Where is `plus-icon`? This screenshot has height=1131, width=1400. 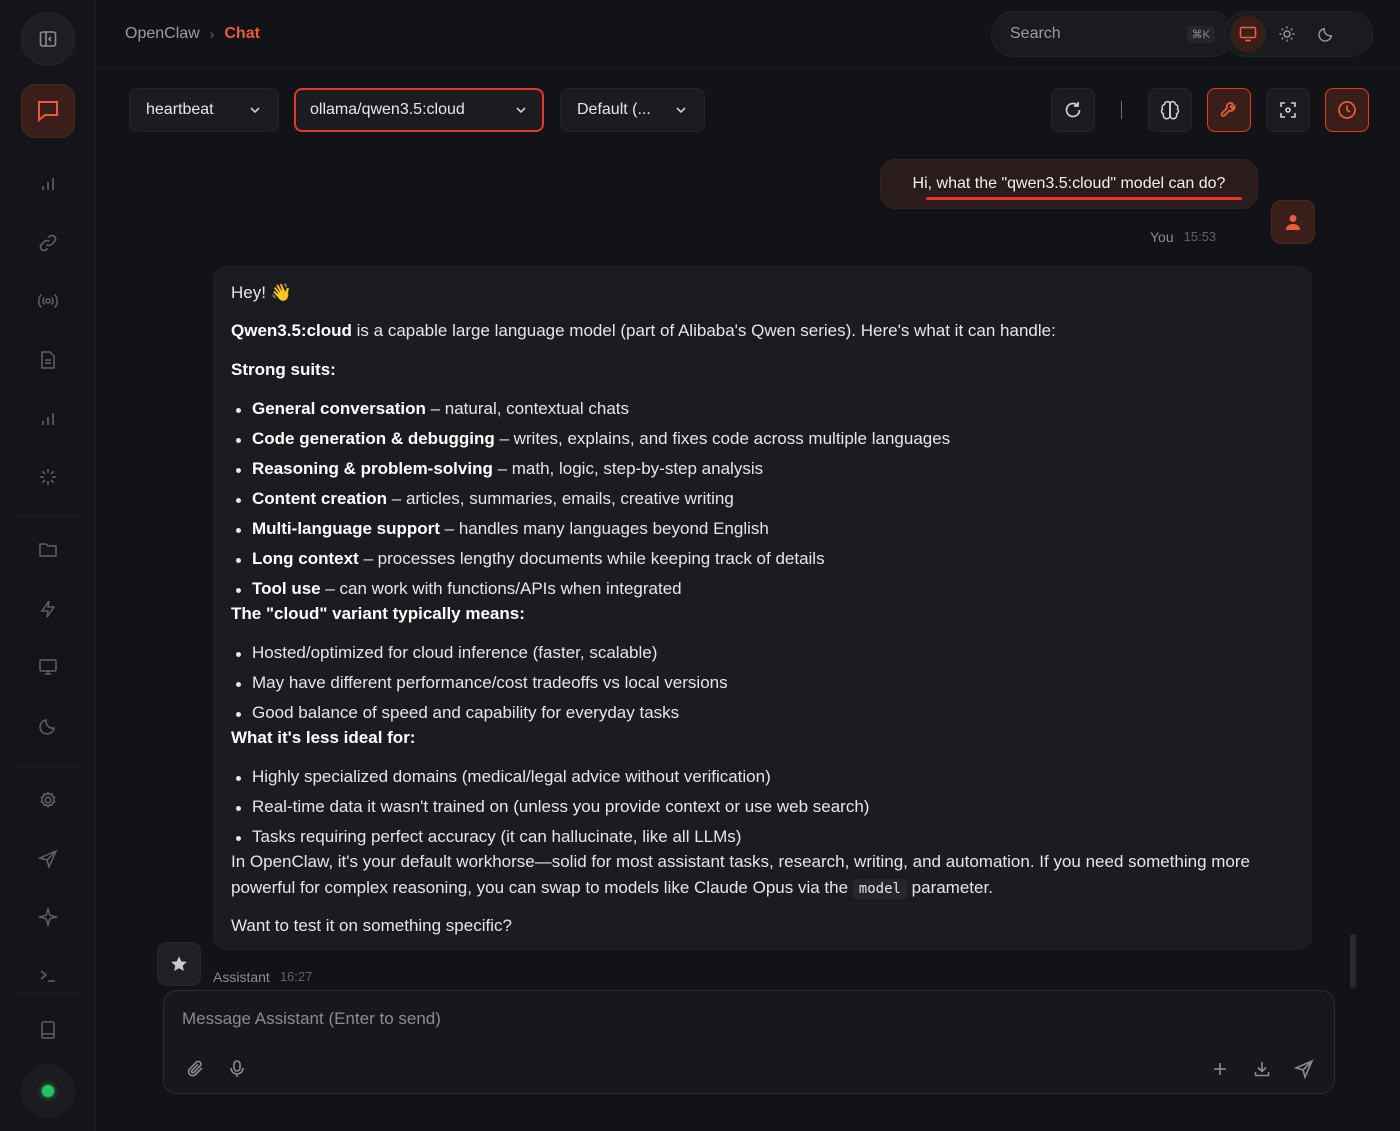
plus-icon is located at coordinates (1220, 1069).